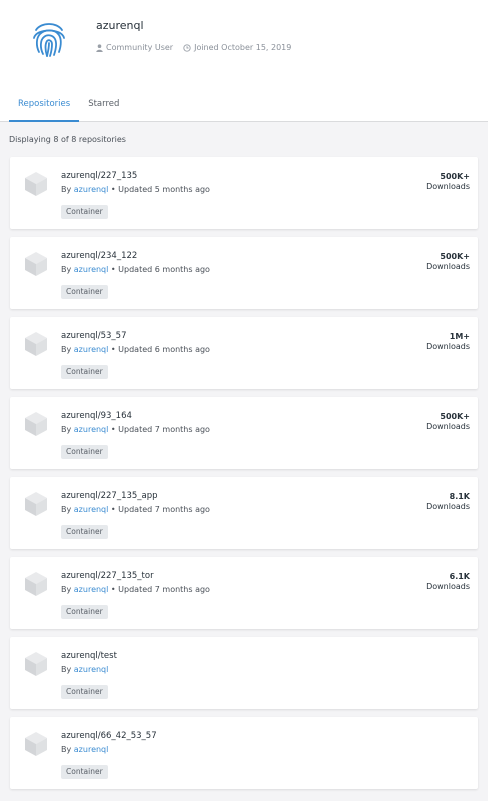  Describe the element at coordinates (244, 673) in the screenshot. I see `repository-card: azurenql/test By azurenql Container` at that location.